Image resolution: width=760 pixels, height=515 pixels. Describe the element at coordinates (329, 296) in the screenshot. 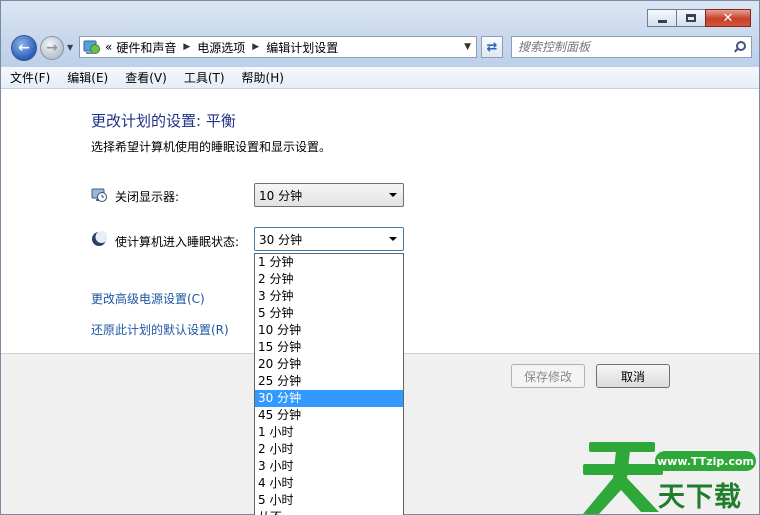

I see `dropdown-option: 3 分钟` at that location.